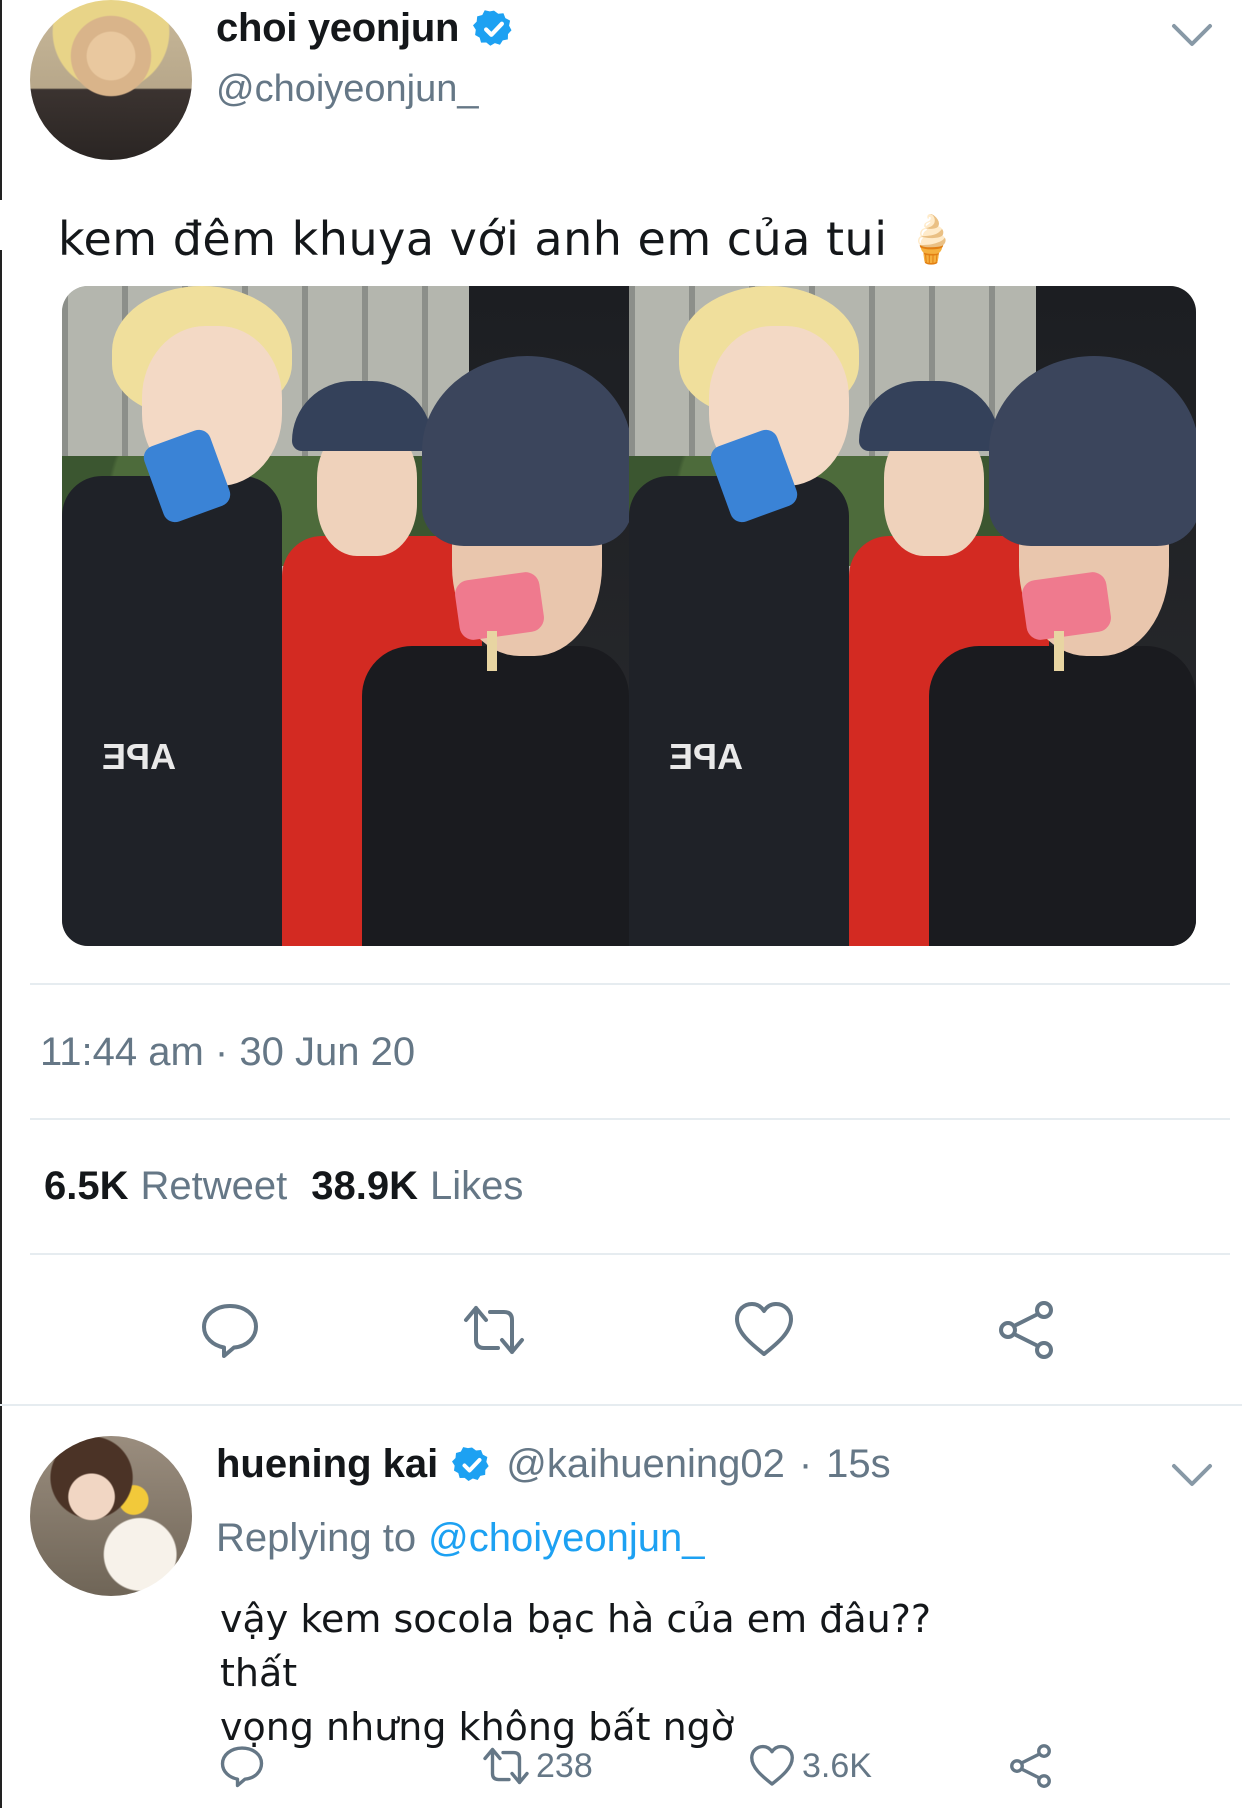  What do you see at coordinates (576, 1646) in the screenshot?
I see `reply-text-line-1: vậy kem socola bạc hà của em đâu?? thất` at bounding box center [576, 1646].